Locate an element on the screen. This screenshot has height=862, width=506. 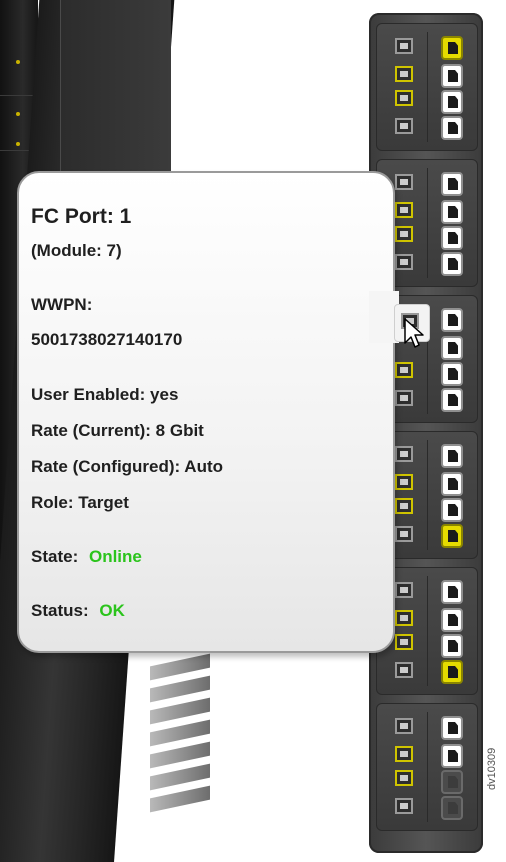
status-label: Status: is located at coordinates (60, 610).